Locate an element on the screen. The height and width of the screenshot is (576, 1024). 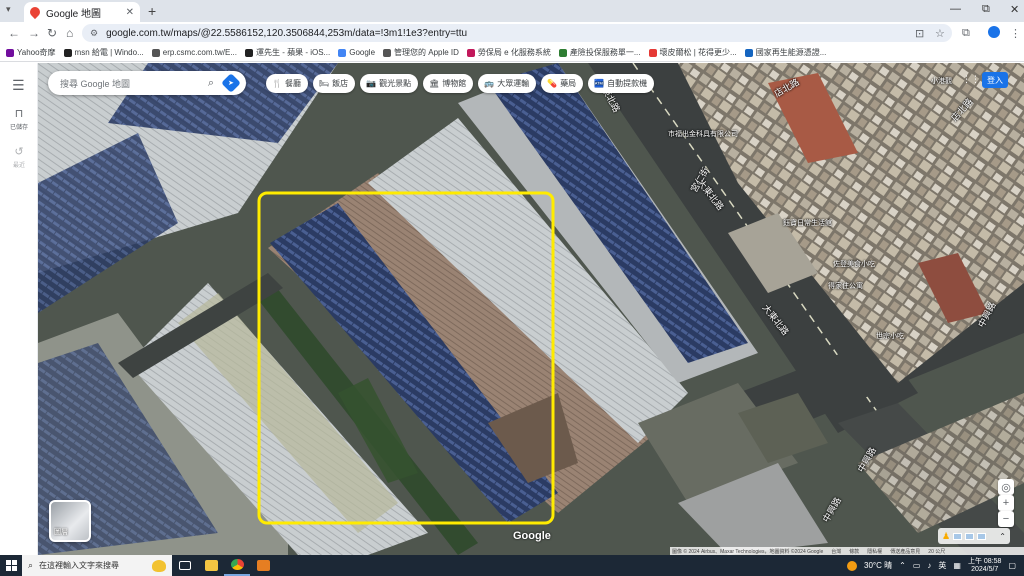
taskbar-chrome is located at coordinates (237, 565).